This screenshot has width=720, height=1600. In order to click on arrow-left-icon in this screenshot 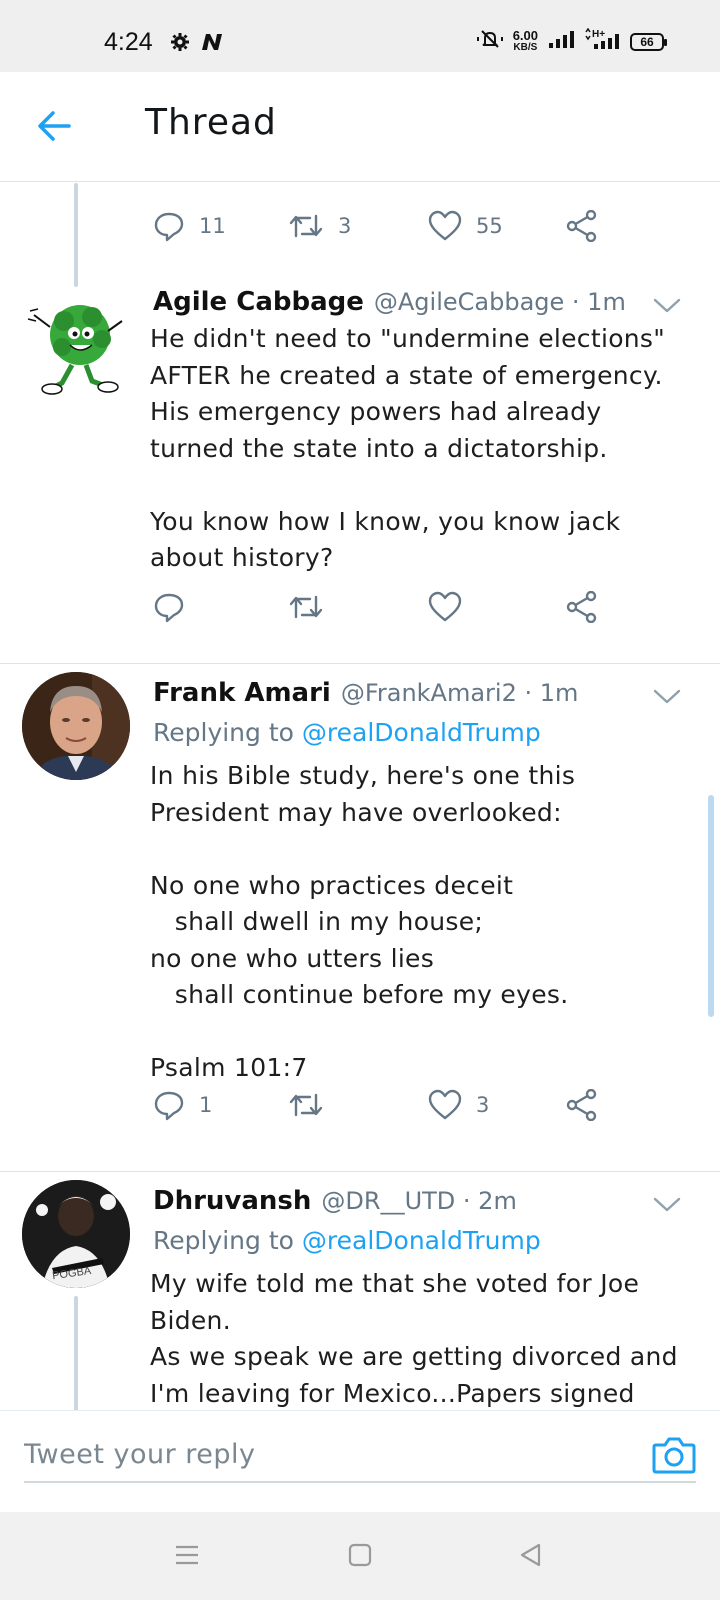, I will do `click(54, 128)`.